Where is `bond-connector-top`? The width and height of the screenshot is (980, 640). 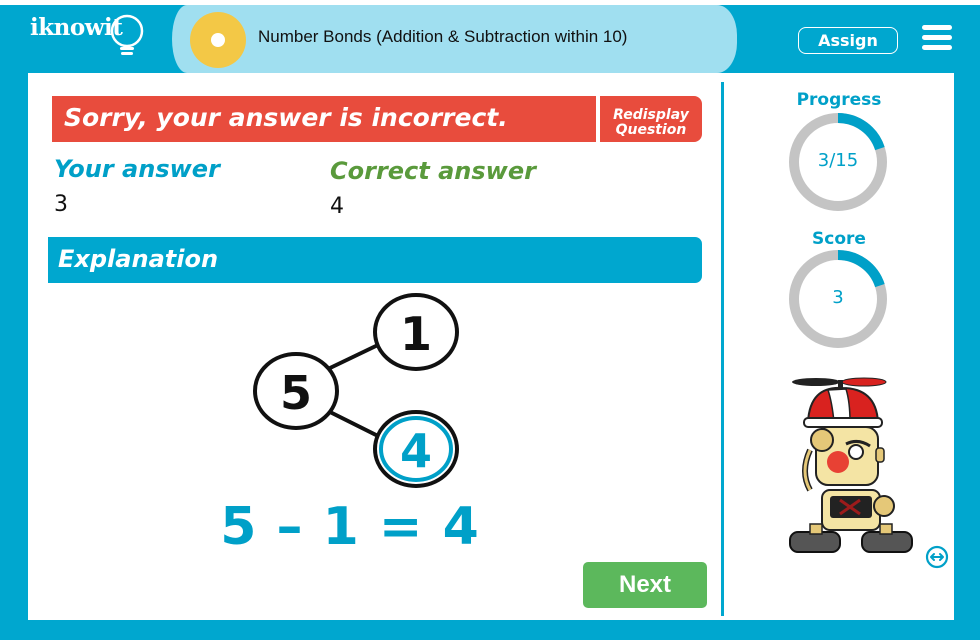 bond-connector-top is located at coordinates (355, 356).